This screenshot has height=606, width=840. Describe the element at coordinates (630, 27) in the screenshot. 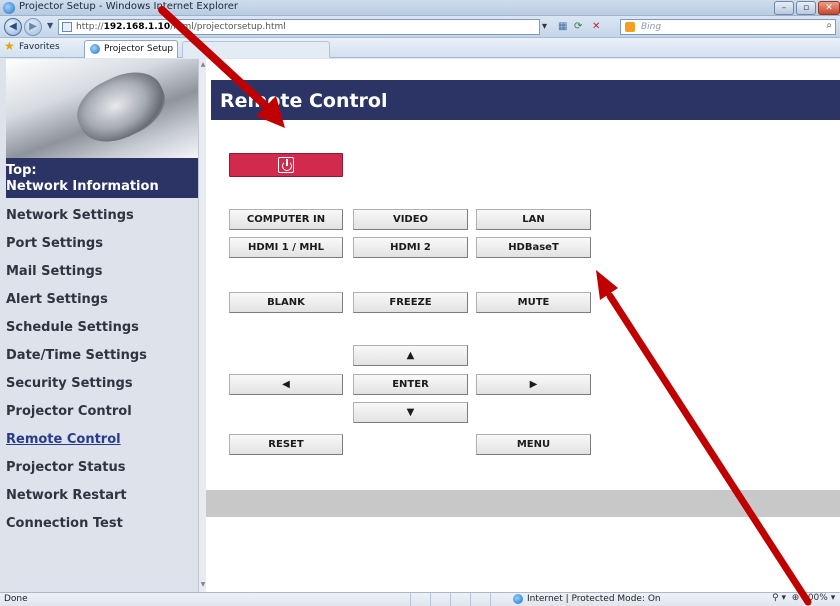

I see `bing-icon` at that location.